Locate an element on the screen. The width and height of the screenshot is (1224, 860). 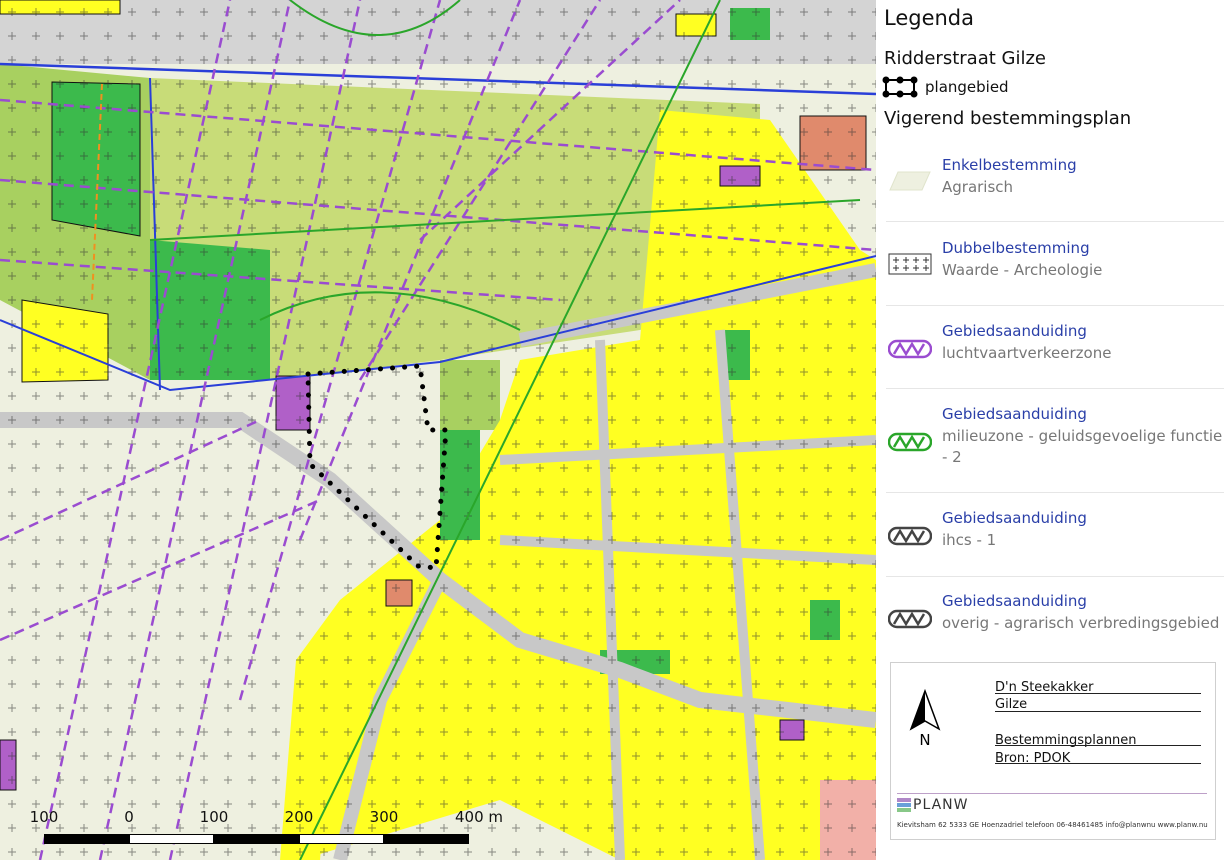
plangebied-swatch-icon is located at coordinates (900, 87).